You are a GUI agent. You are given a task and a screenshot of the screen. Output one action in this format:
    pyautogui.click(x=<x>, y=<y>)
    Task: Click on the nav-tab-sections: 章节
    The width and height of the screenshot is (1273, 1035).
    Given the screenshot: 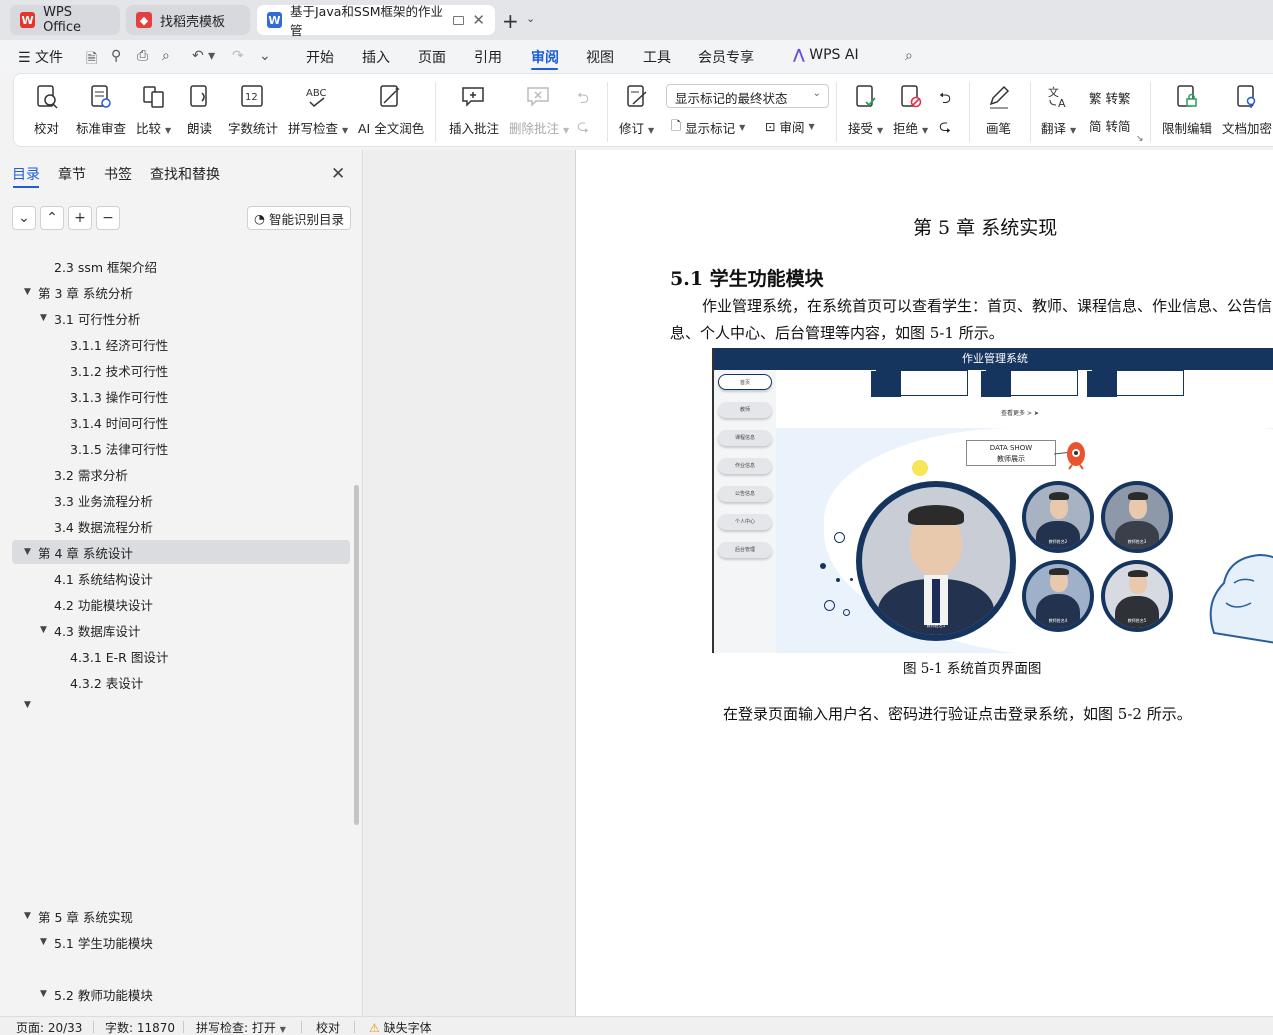 What is the action you would take?
    pyautogui.click(x=72, y=174)
    